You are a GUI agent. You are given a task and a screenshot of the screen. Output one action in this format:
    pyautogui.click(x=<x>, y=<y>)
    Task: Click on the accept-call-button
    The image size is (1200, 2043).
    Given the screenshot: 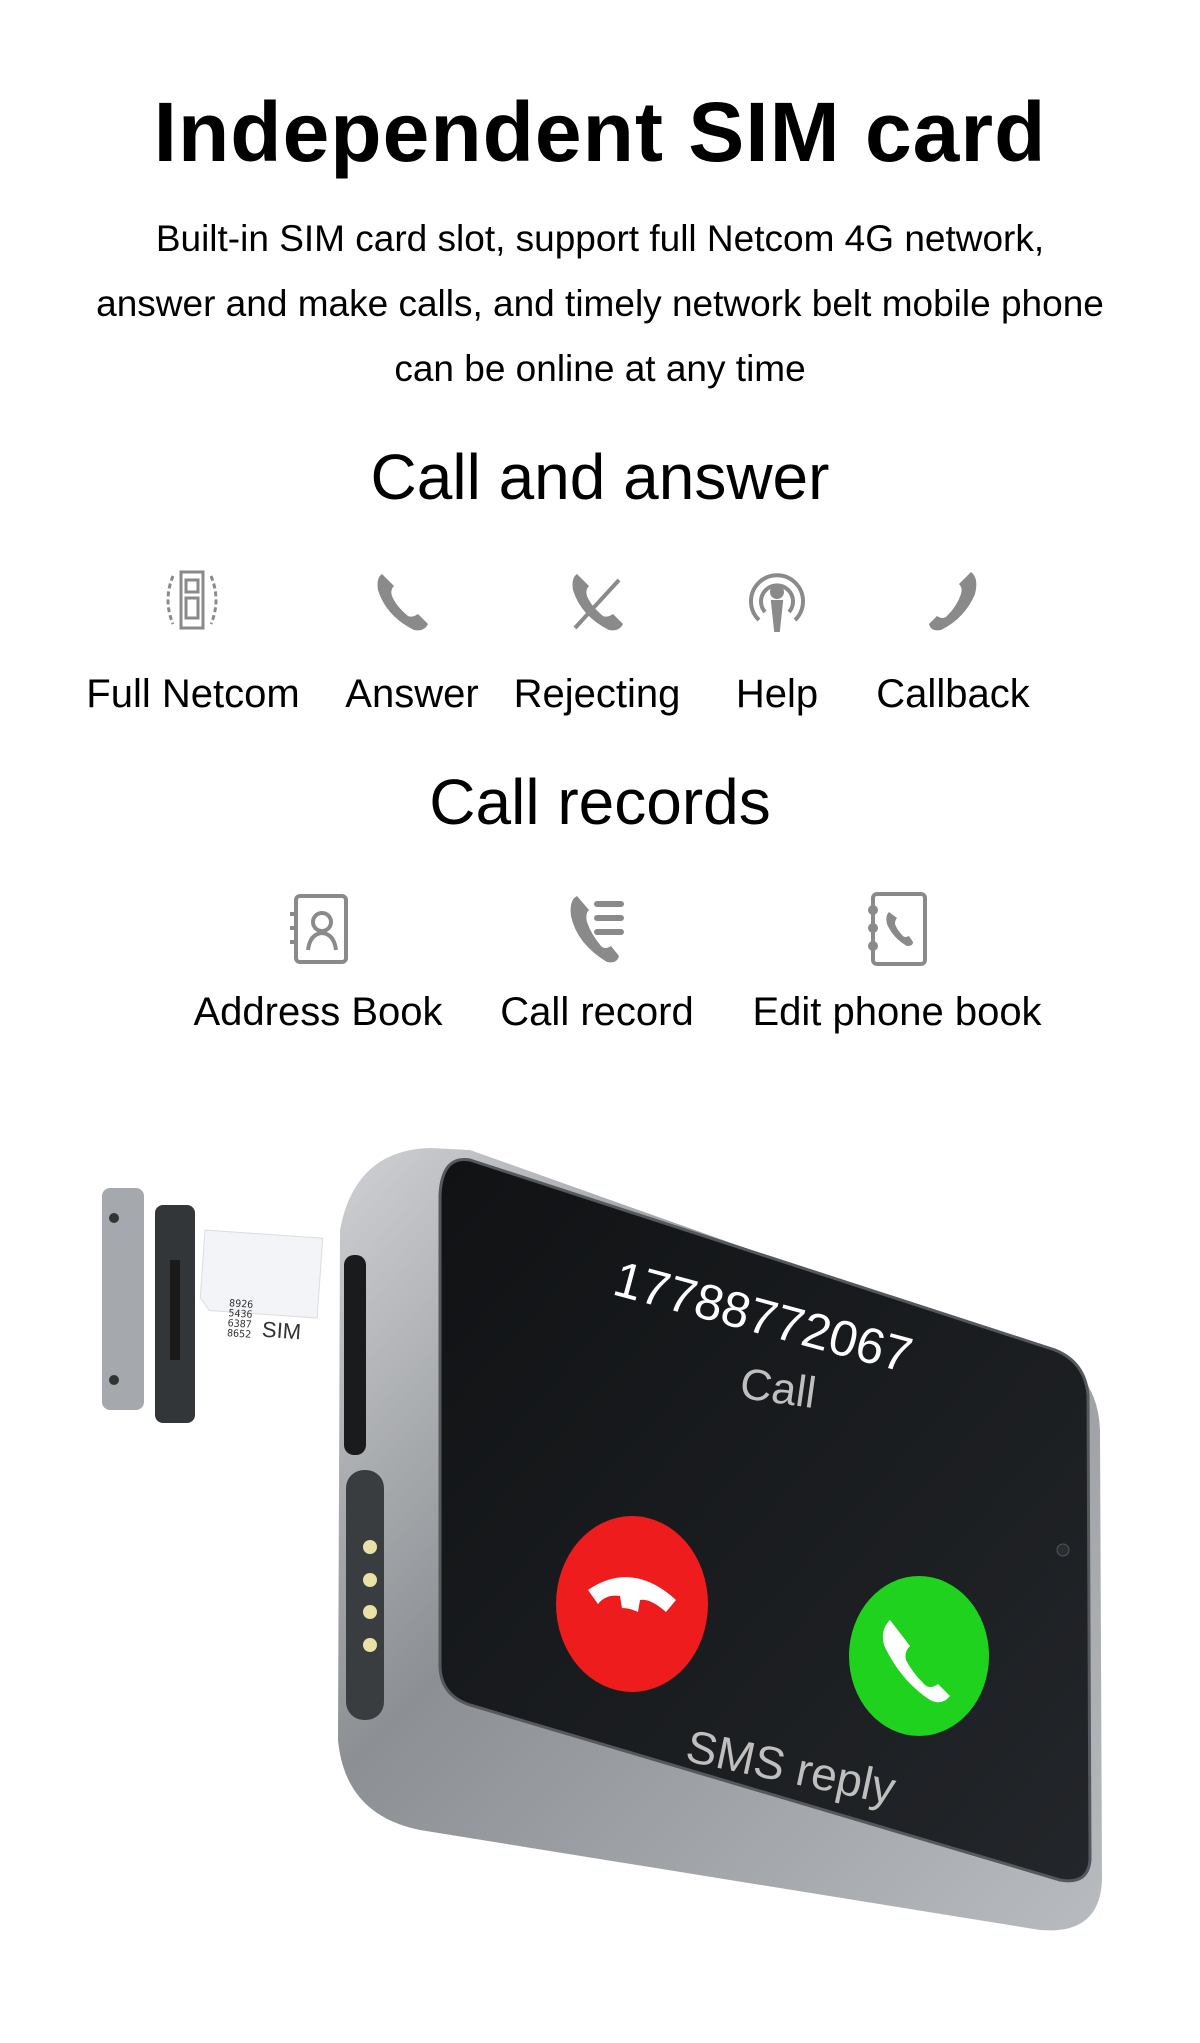 What is the action you would take?
    pyautogui.click(x=919, y=1656)
    